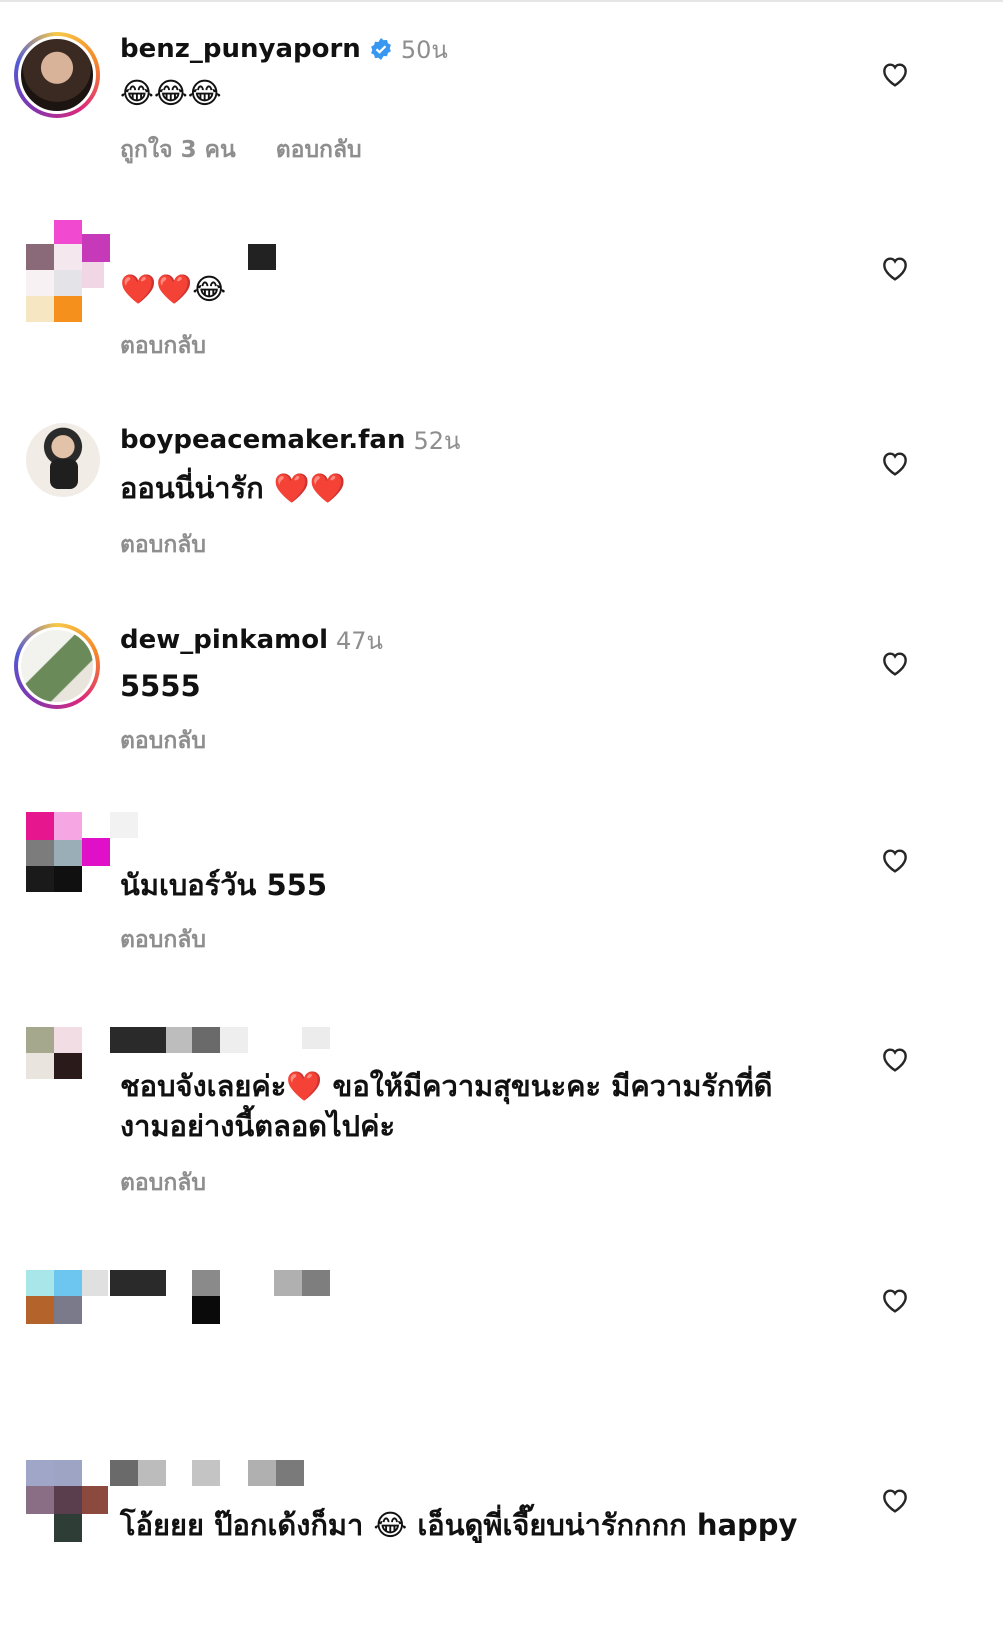  Describe the element at coordinates (240, 49) in the screenshot. I see `username: benz_punyaporn` at that location.